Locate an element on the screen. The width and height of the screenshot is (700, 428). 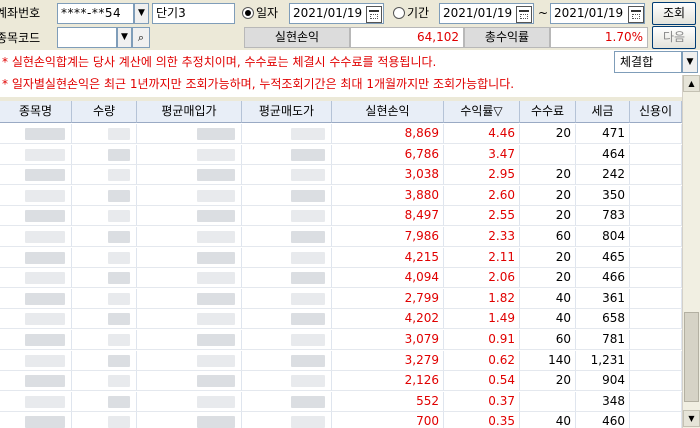
date-radio-label: 일자 is located at coordinates (267, 13).